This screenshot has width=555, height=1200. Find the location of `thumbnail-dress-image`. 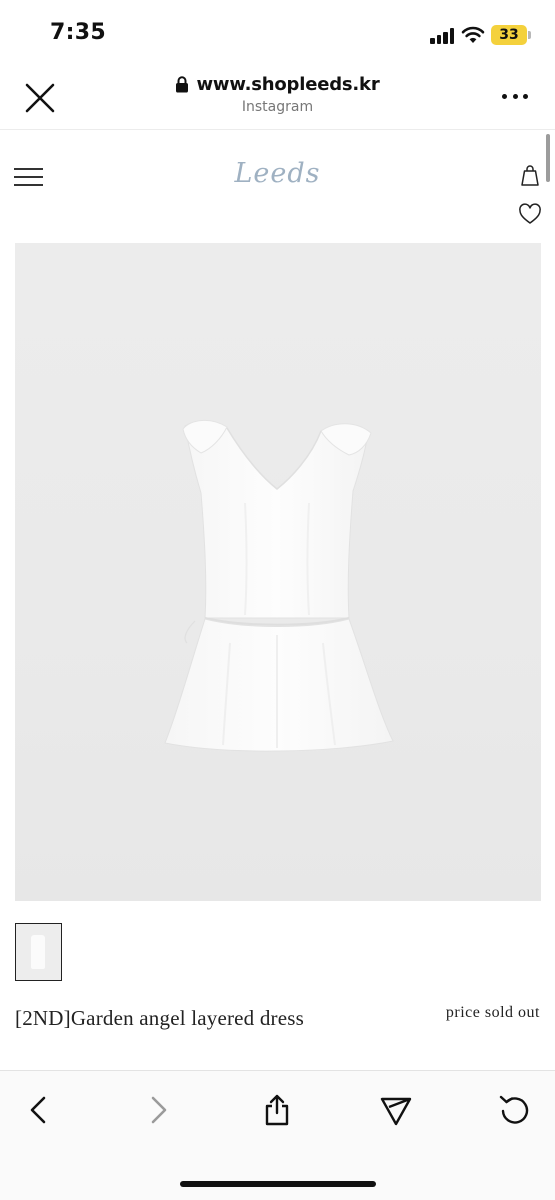

thumbnail-dress-image is located at coordinates (38, 952).